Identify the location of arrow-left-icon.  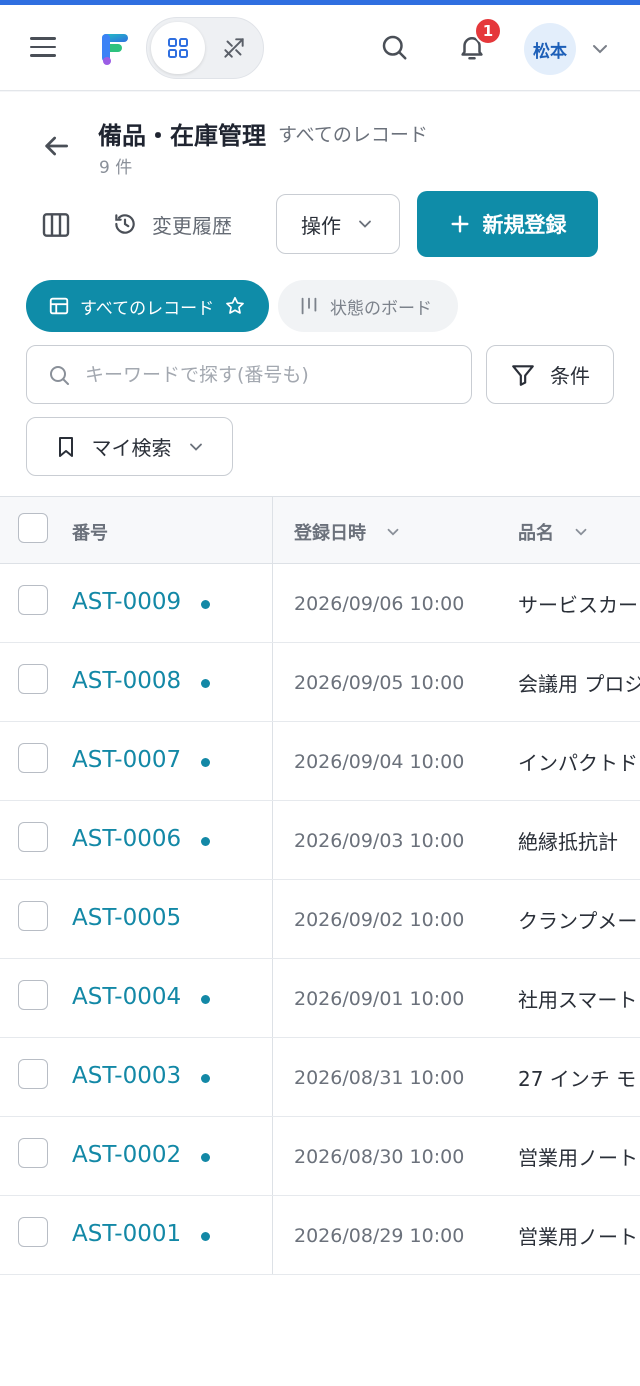
(56, 146).